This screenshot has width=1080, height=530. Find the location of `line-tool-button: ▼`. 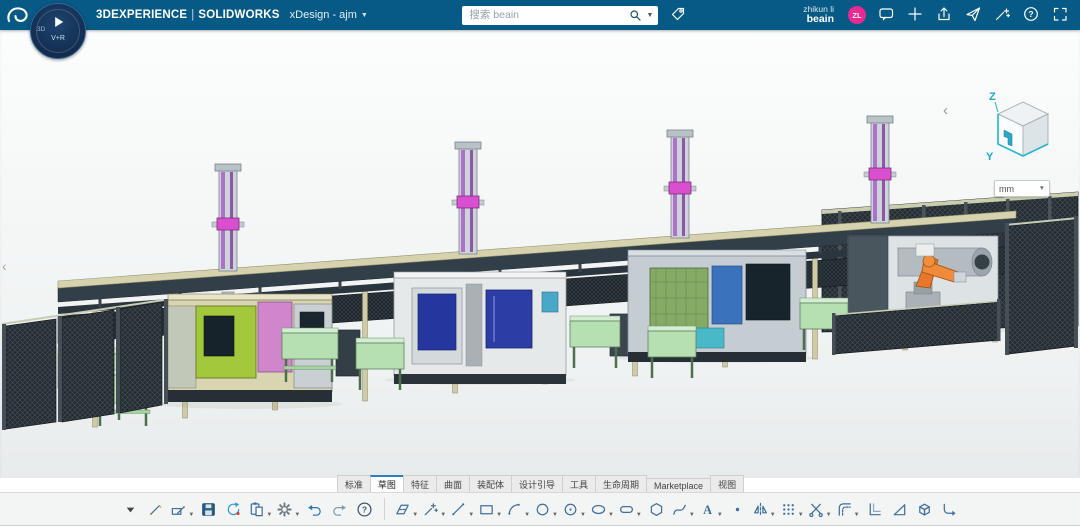

line-tool-button: ▼ is located at coordinates (462, 509).